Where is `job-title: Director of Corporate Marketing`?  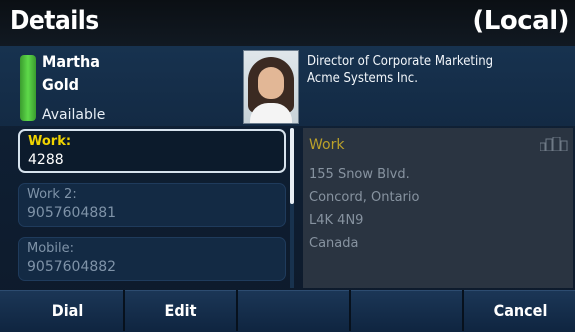
job-title: Director of Corporate Marketing is located at coordinates (400, 61).